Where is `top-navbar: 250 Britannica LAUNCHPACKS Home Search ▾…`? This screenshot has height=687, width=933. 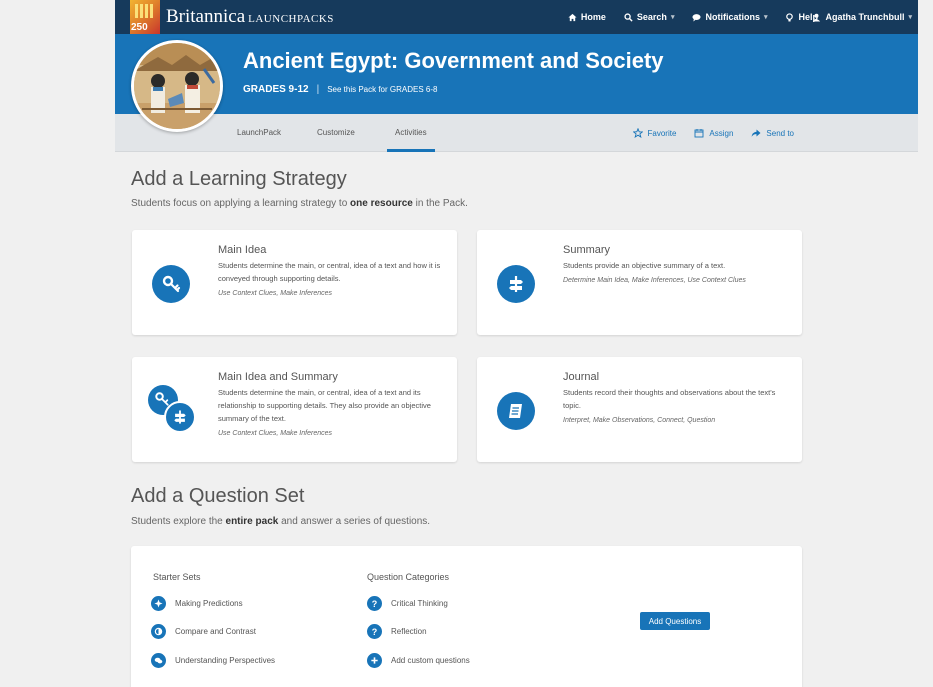 top-navbar: 250 Britannica LAUNCHPACKS Home Search ▾… is located at coordinates (516, 17).